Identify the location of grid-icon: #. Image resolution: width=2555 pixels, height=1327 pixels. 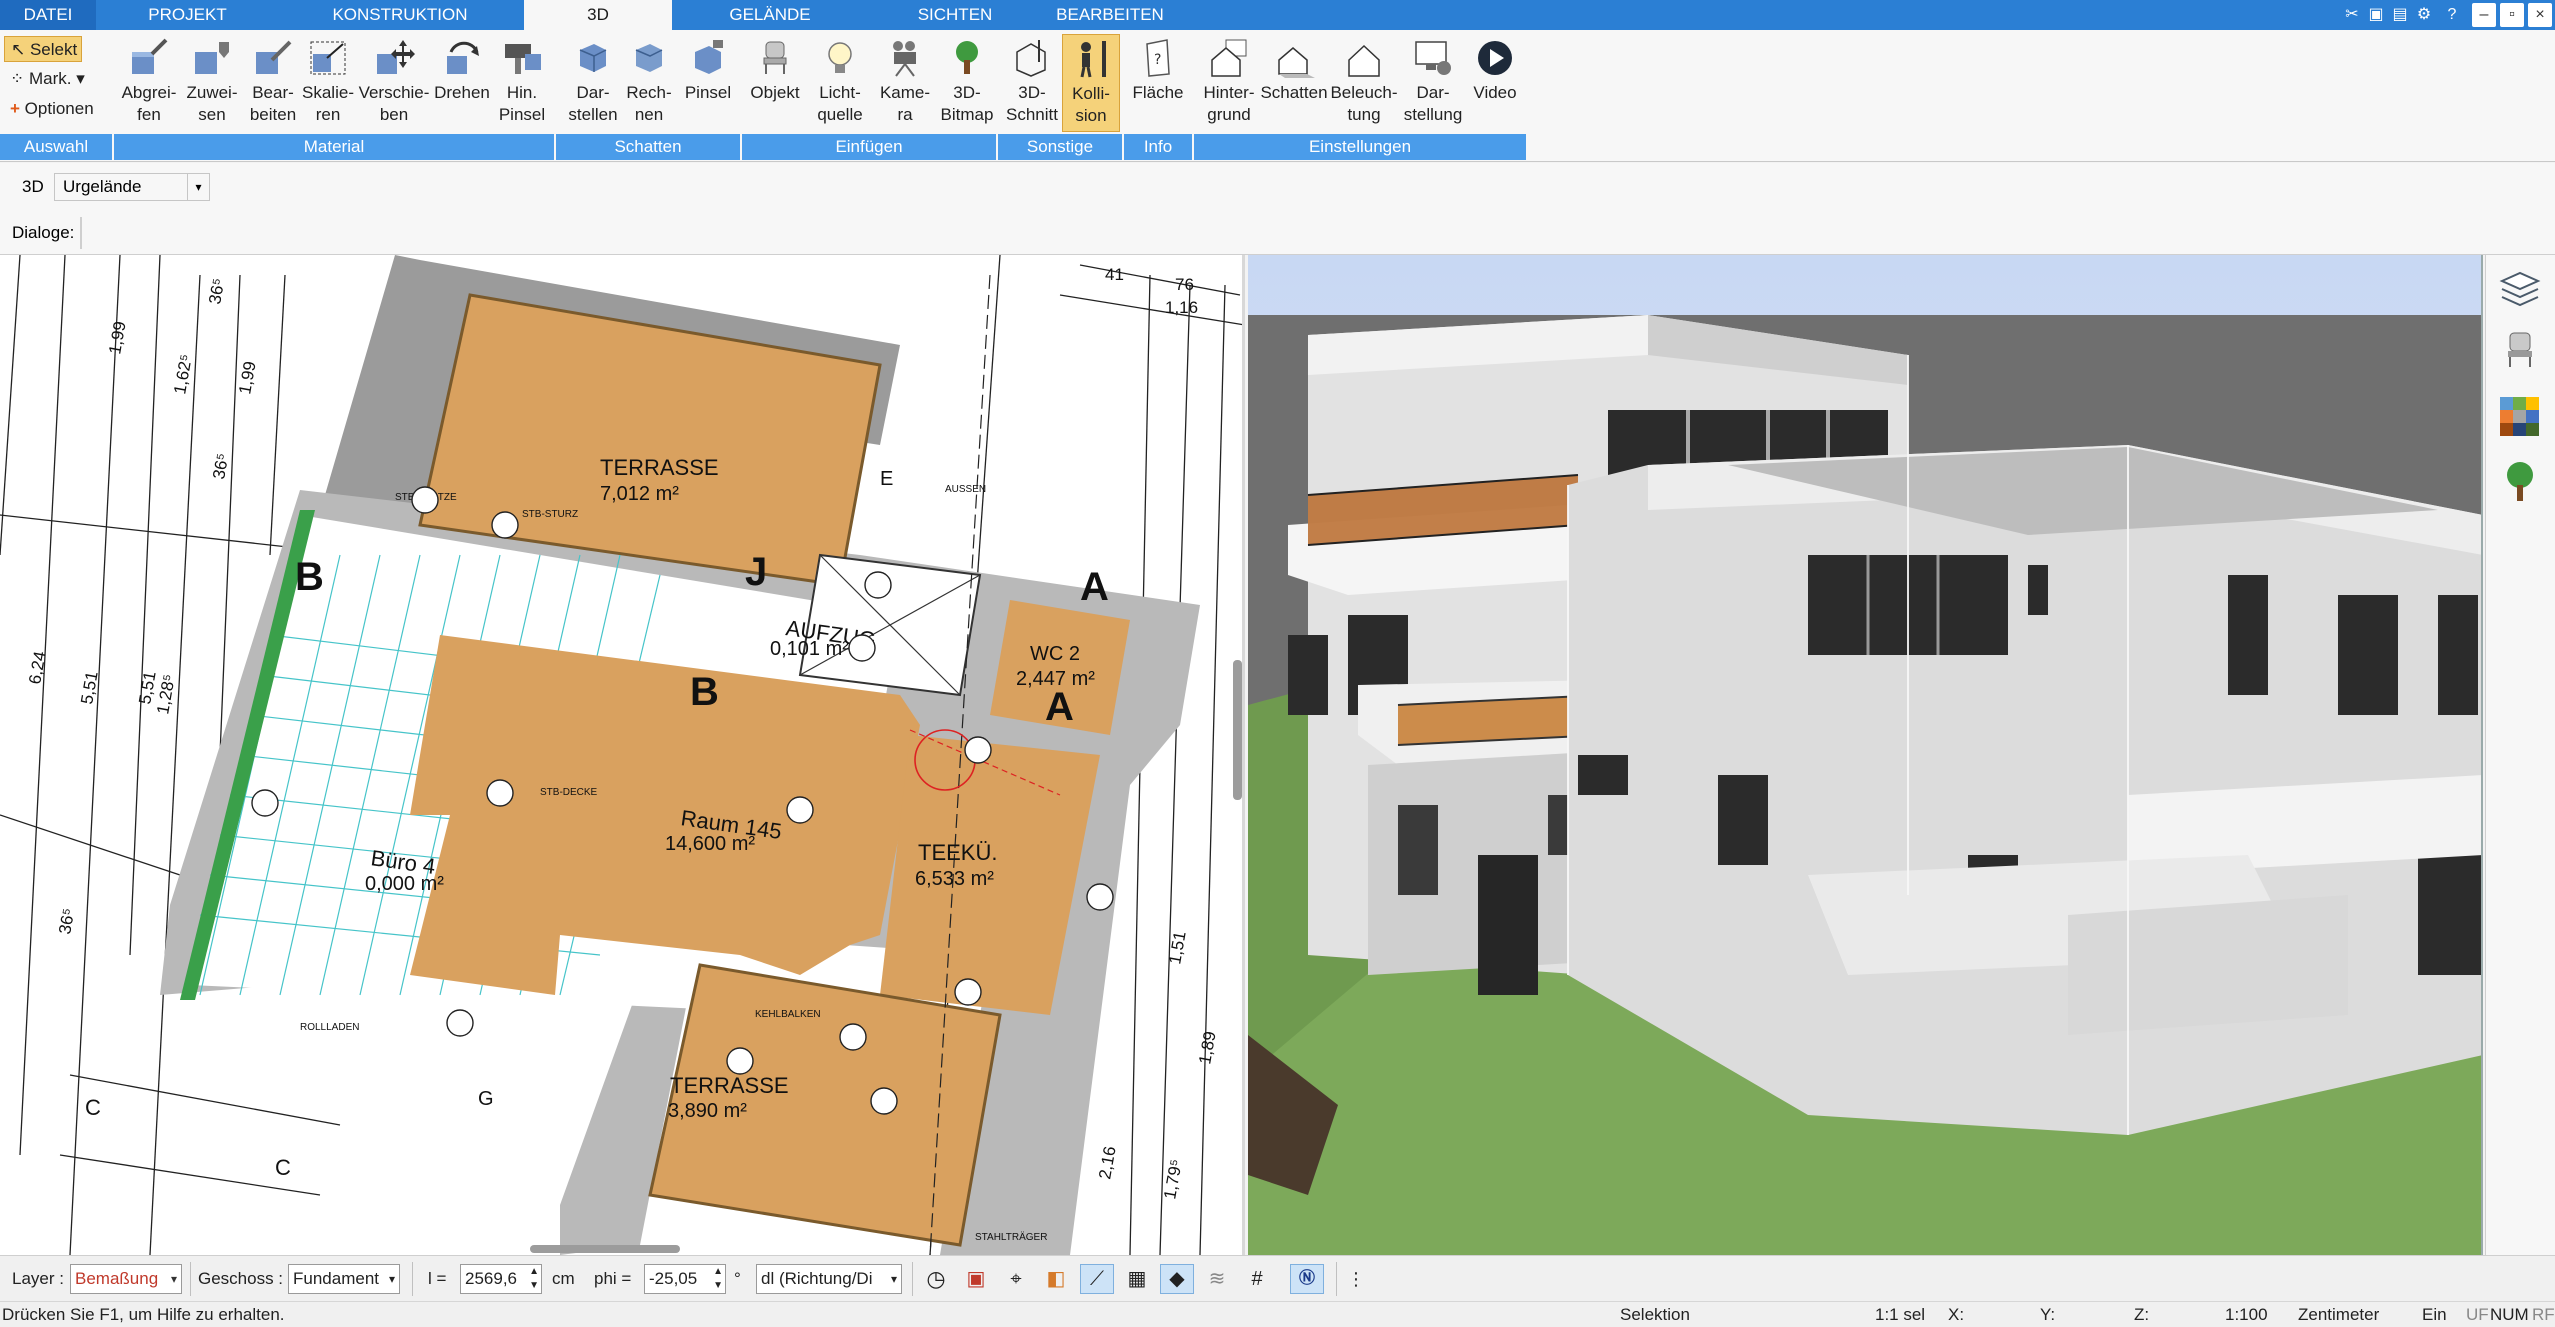
(1257, 1279).